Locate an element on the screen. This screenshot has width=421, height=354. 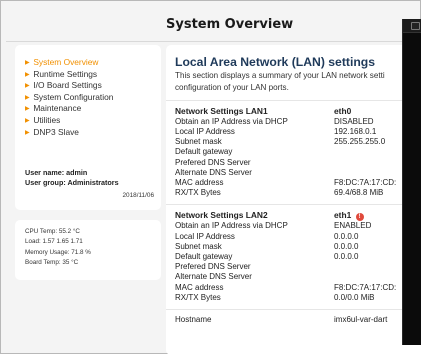
current-date: 2018/11/06 is located at coordinates (138, 195).